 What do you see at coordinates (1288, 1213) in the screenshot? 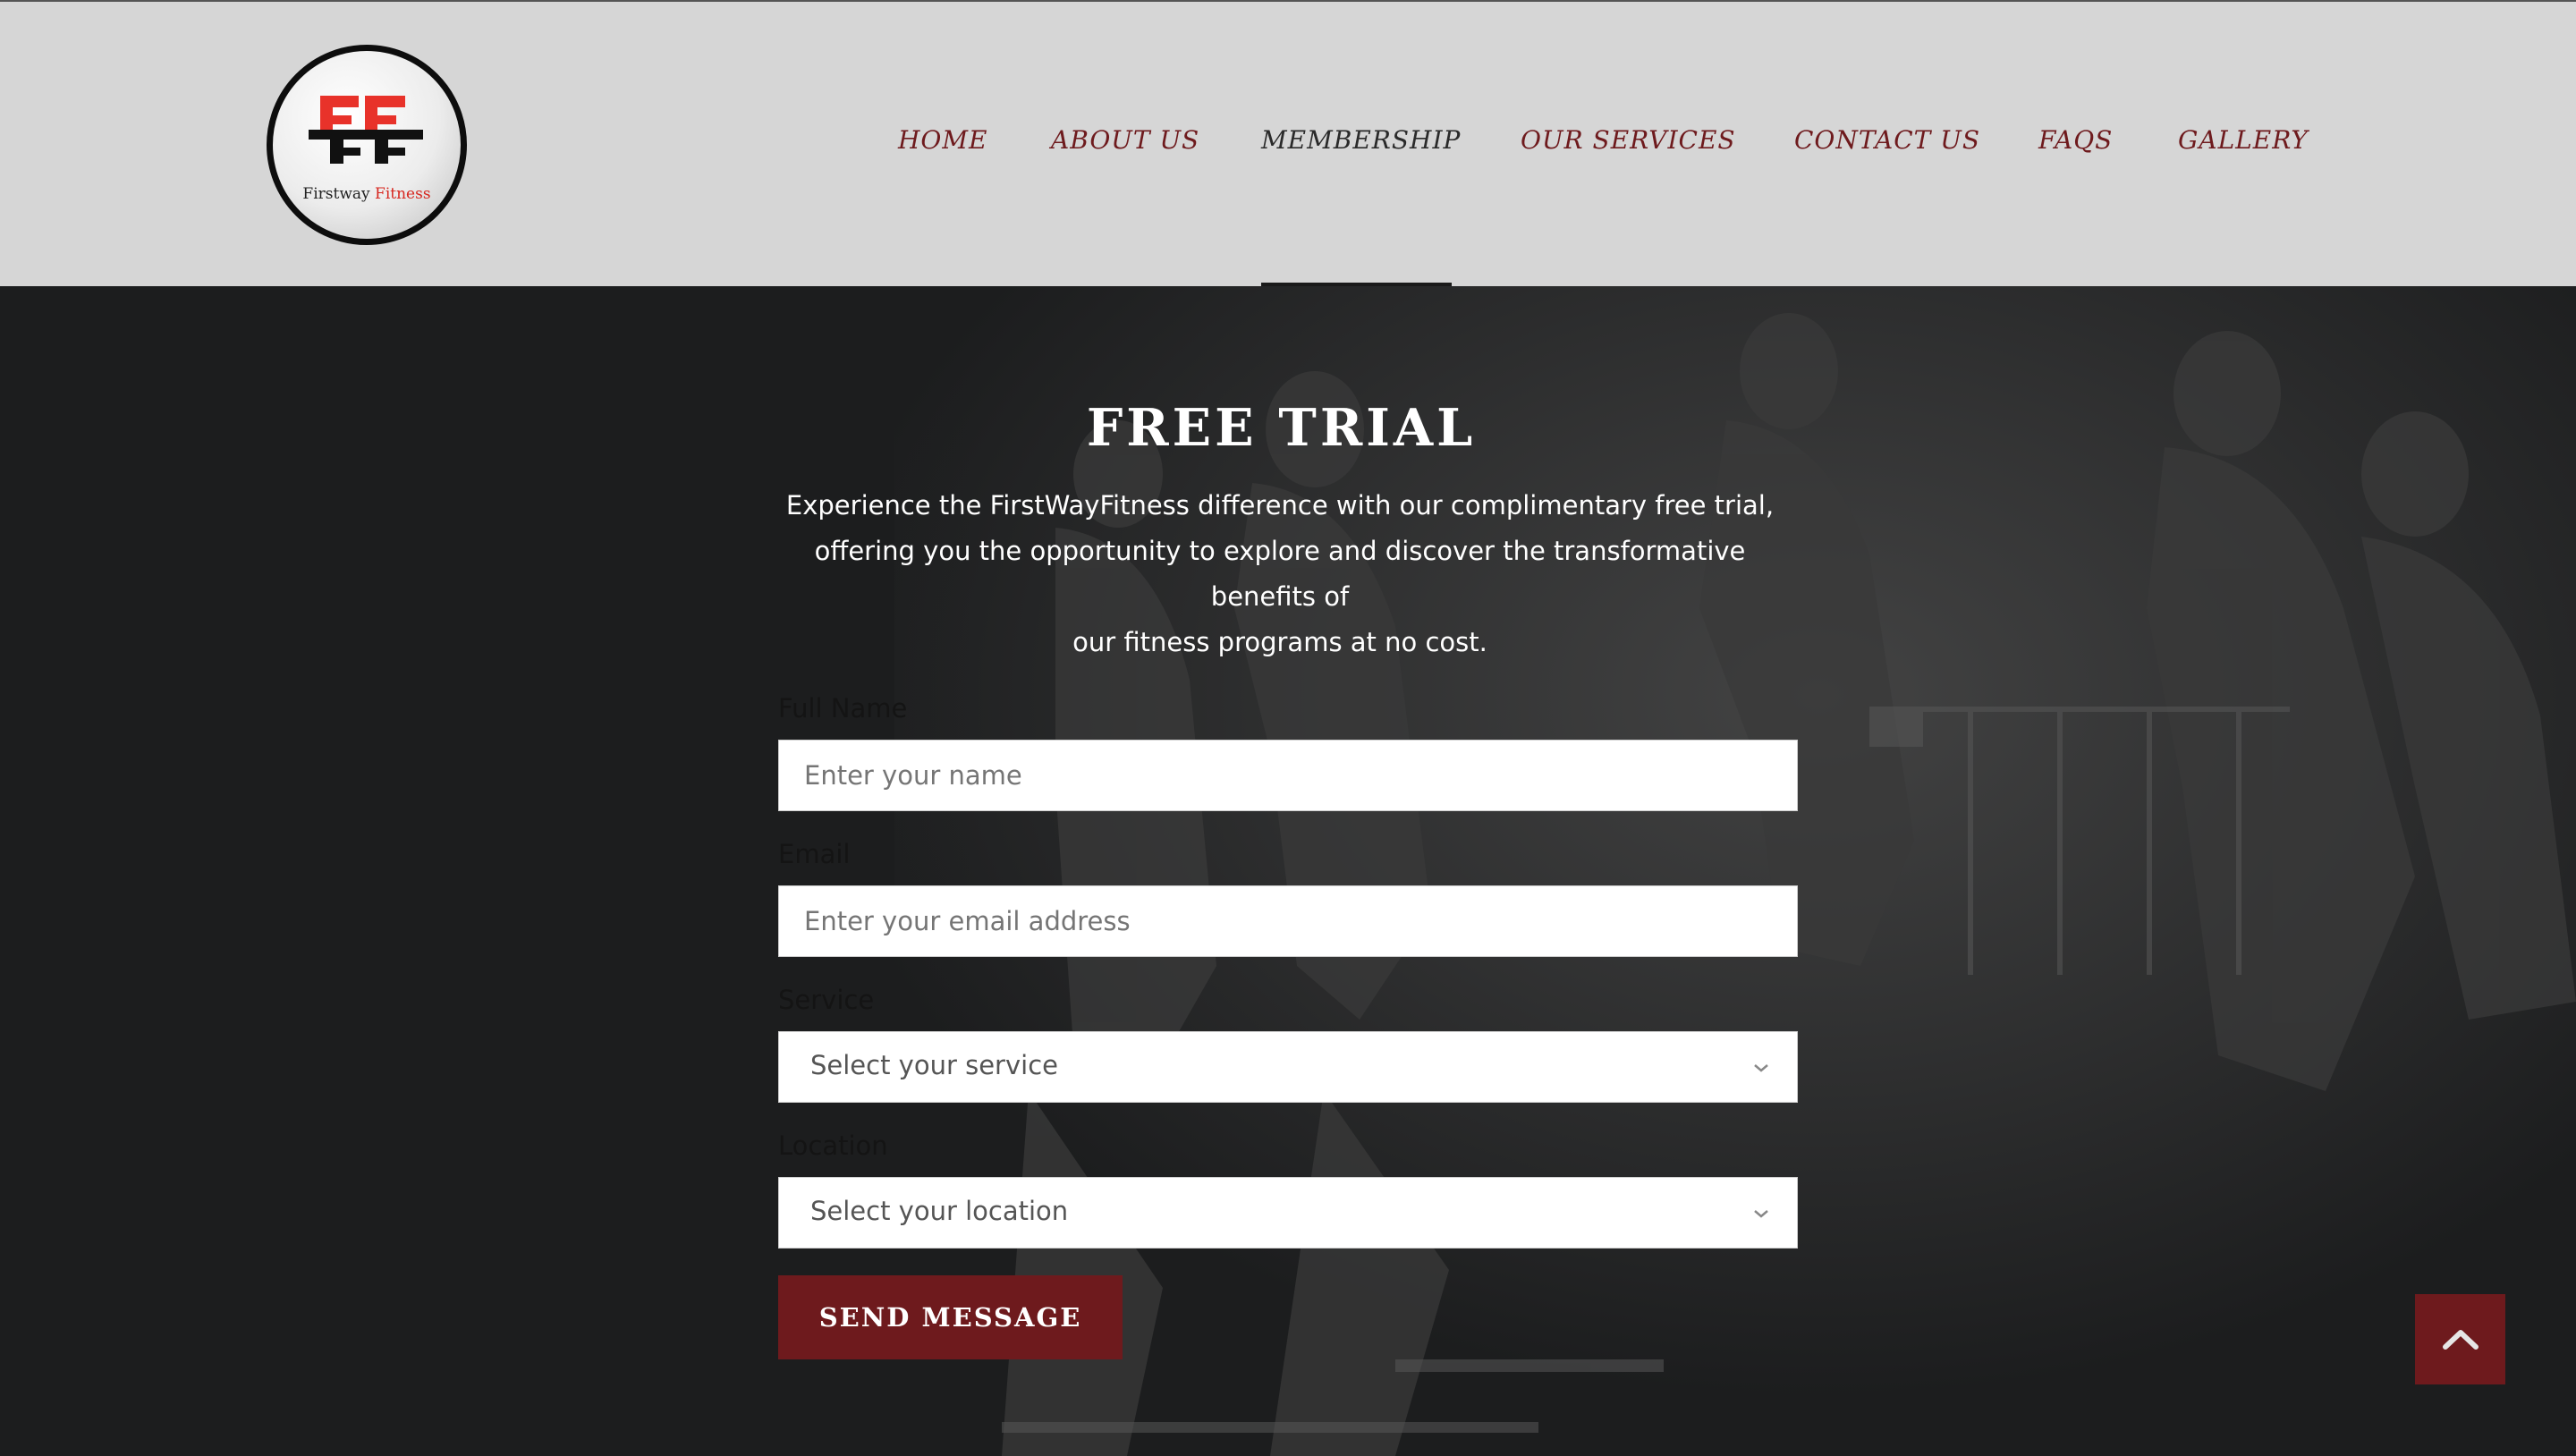
I see `location-select: Select your location` at bounding box center [1288, 1213].